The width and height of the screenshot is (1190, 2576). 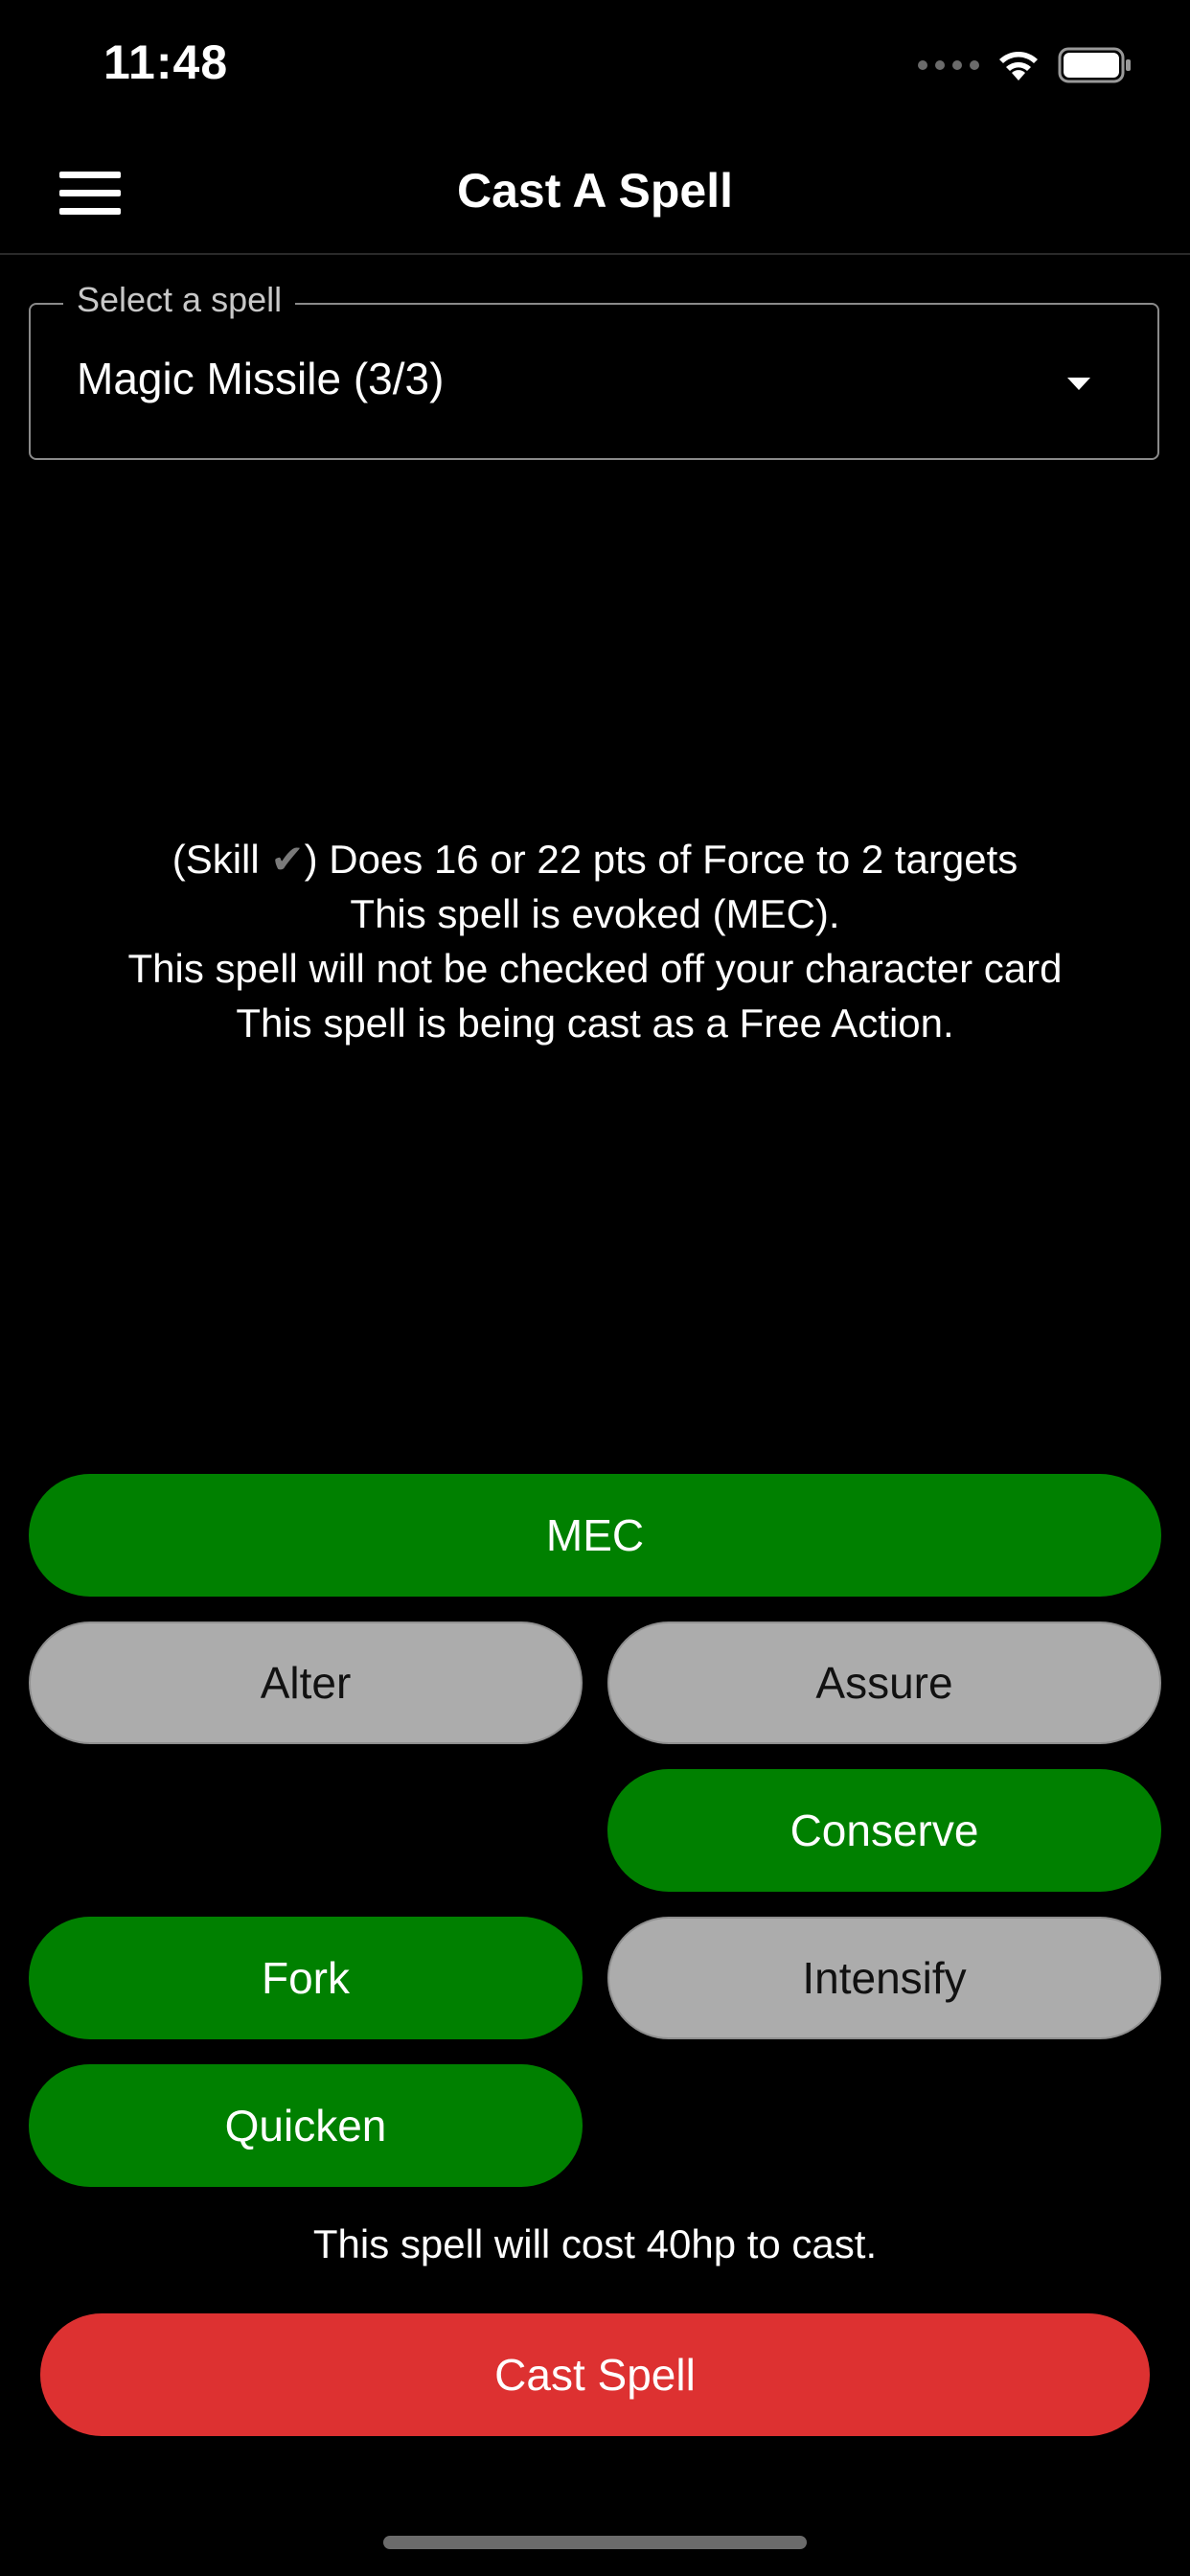 What do you see at coordinates (306, 2125) in the screenshot?
I see `quicken-button: Quicken` at bounding box center [306, 2125].